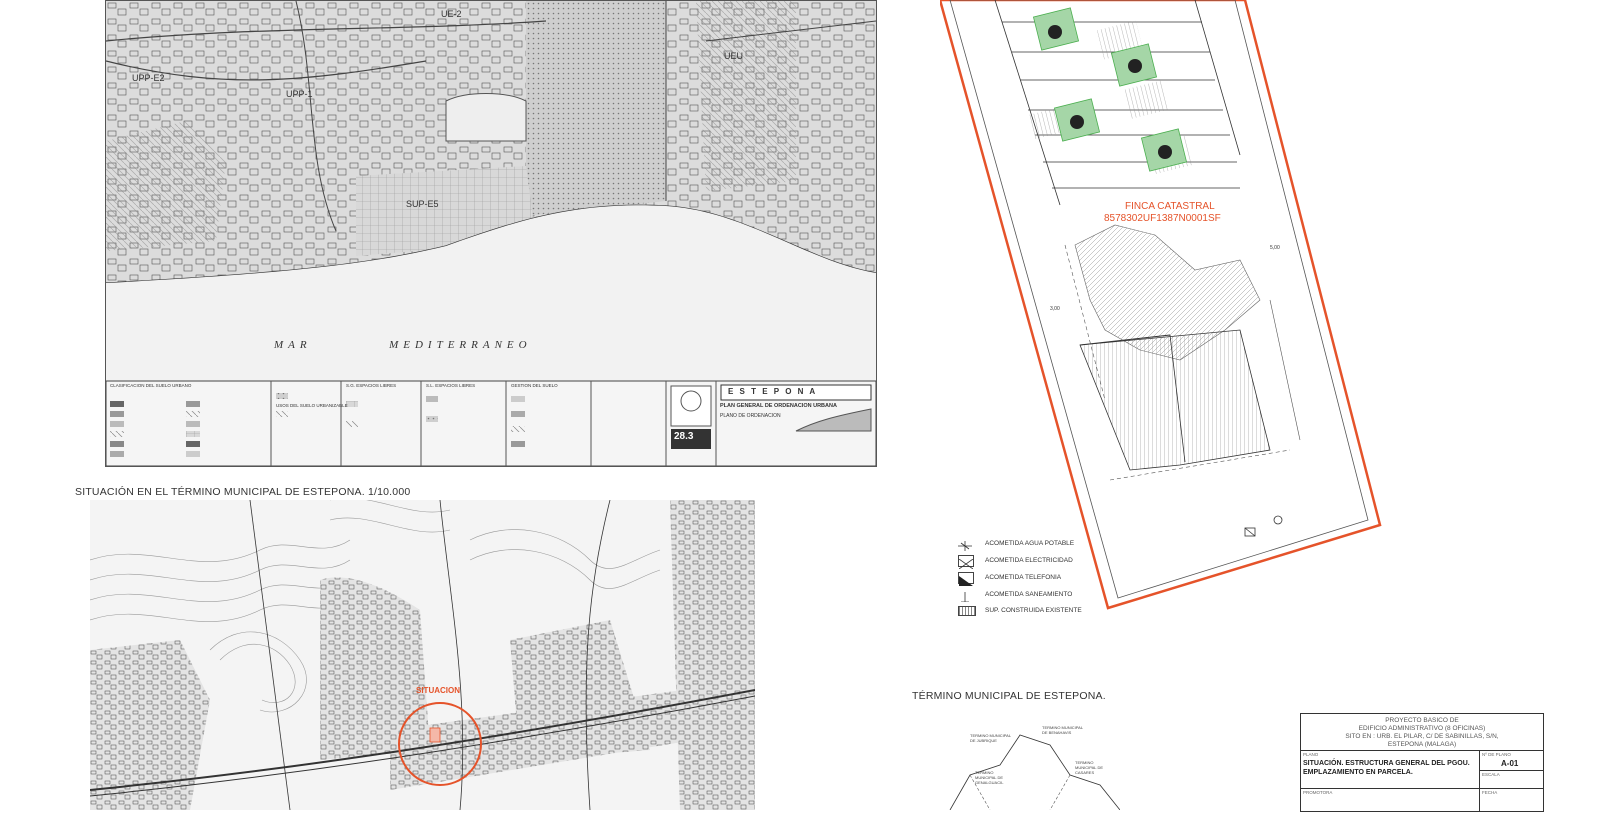 The image size is (1600, 815). What do you see at coordinates (1422, 728) in the screenshot?
I see `project-line: EDIFICIO ADMINISTRATIVO (8 OFICINAS)` at bounding box center [1422, 728].